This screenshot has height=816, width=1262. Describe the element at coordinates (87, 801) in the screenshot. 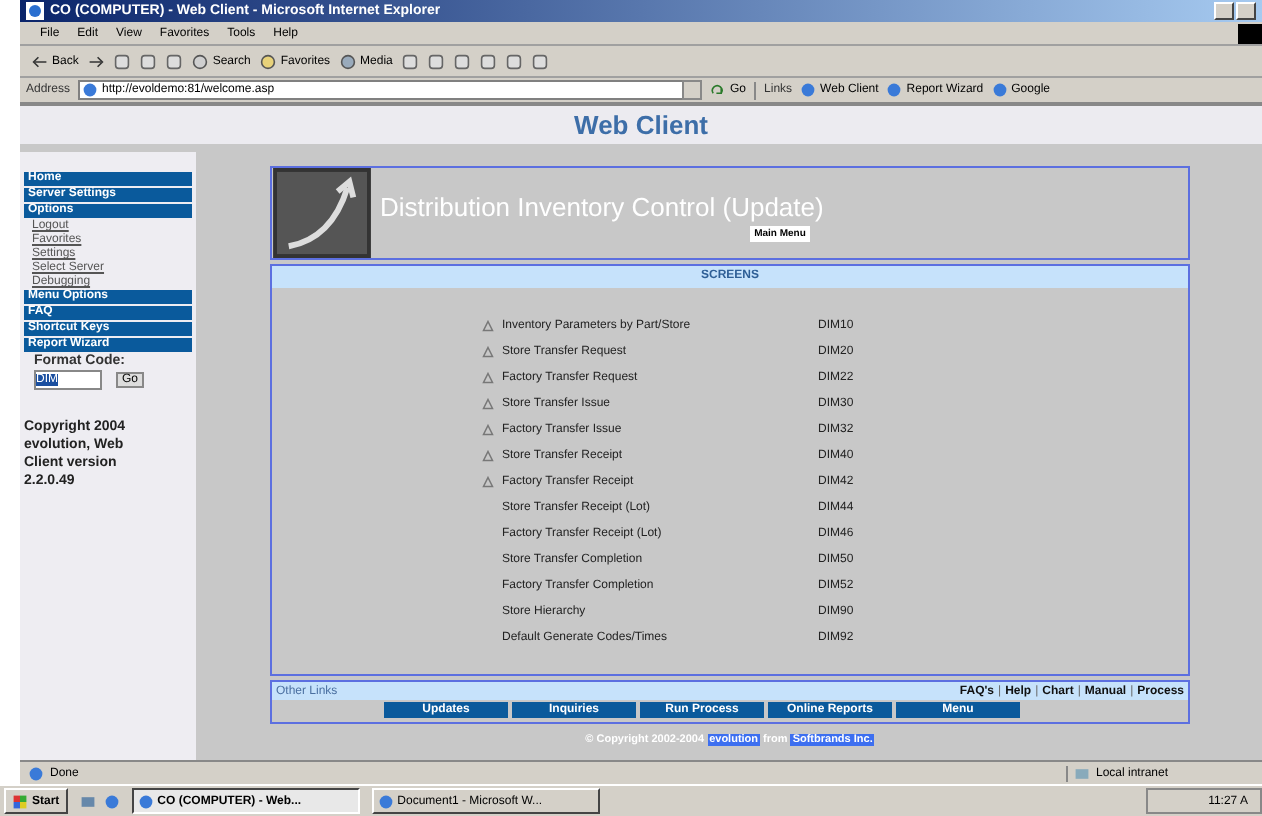

I see `desktop-icon` at that location.